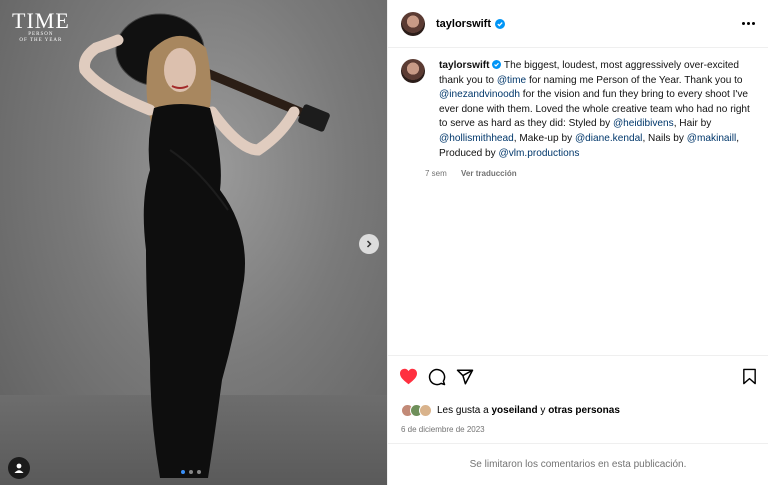  What do you see at coordinates (425, 410) in the screenshot?
I see `liker-avatar` at bounding box center [425, 410].